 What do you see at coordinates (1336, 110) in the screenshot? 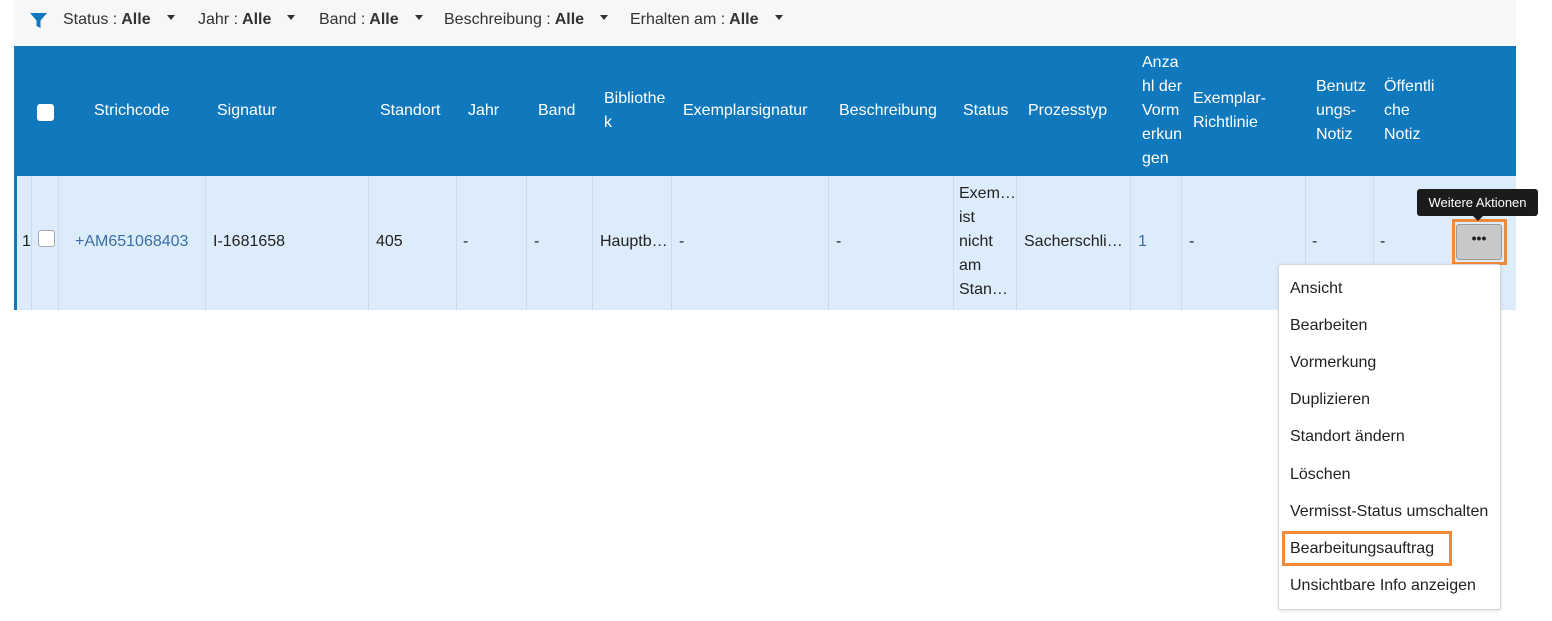
I see `col-user-note-line: ungs-` at bounding box center [1336, 110].